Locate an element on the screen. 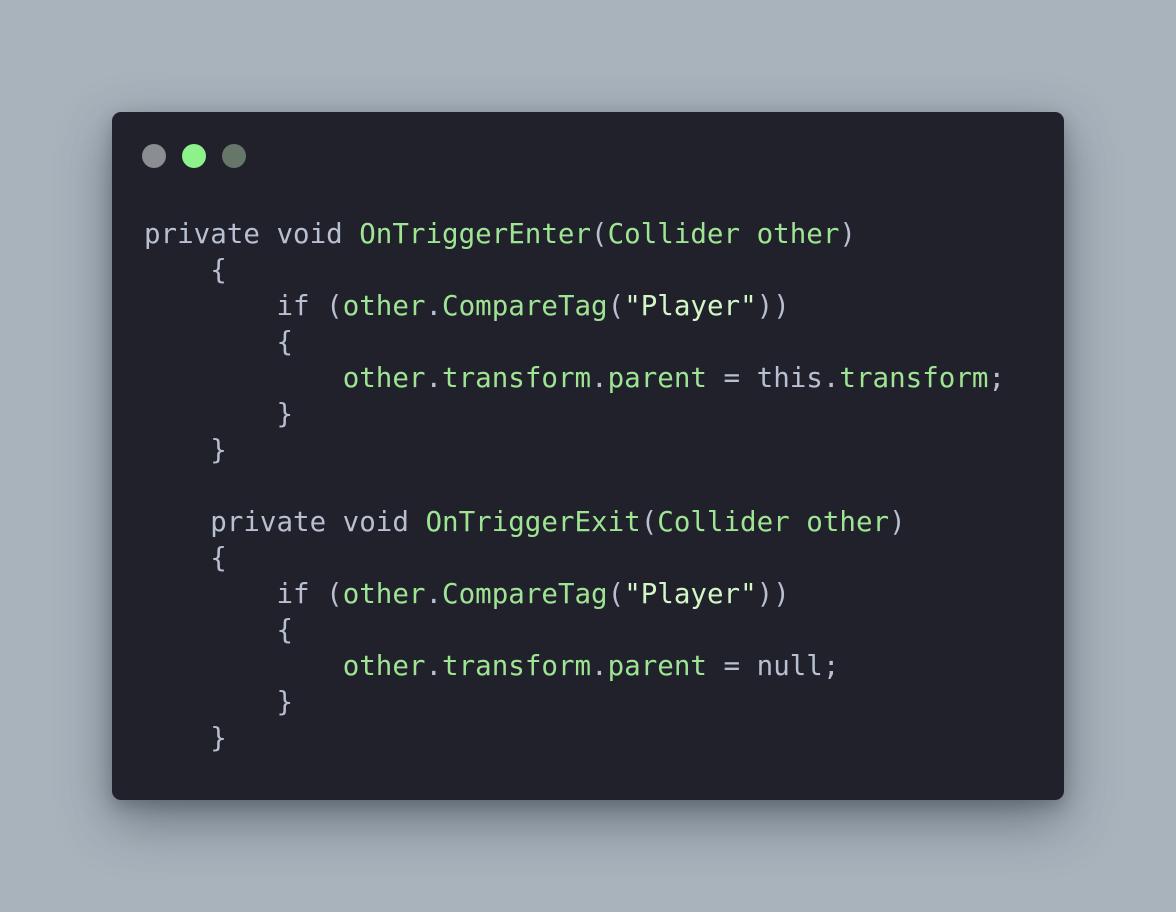  close-dot-icon is located at coordinates (154, 156).